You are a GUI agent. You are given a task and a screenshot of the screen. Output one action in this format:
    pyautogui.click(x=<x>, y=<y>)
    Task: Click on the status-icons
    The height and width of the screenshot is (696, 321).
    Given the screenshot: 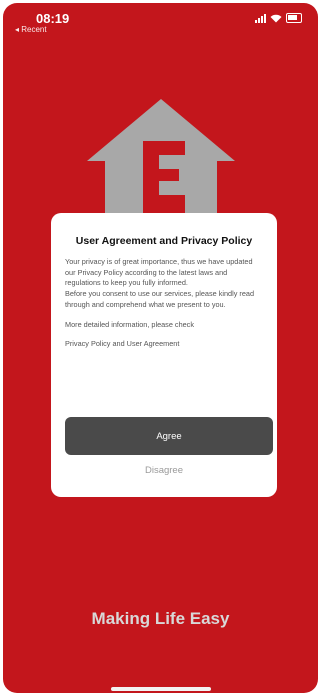 What is the action you would take?
    pyautogui.click(x=278, y=18)
    